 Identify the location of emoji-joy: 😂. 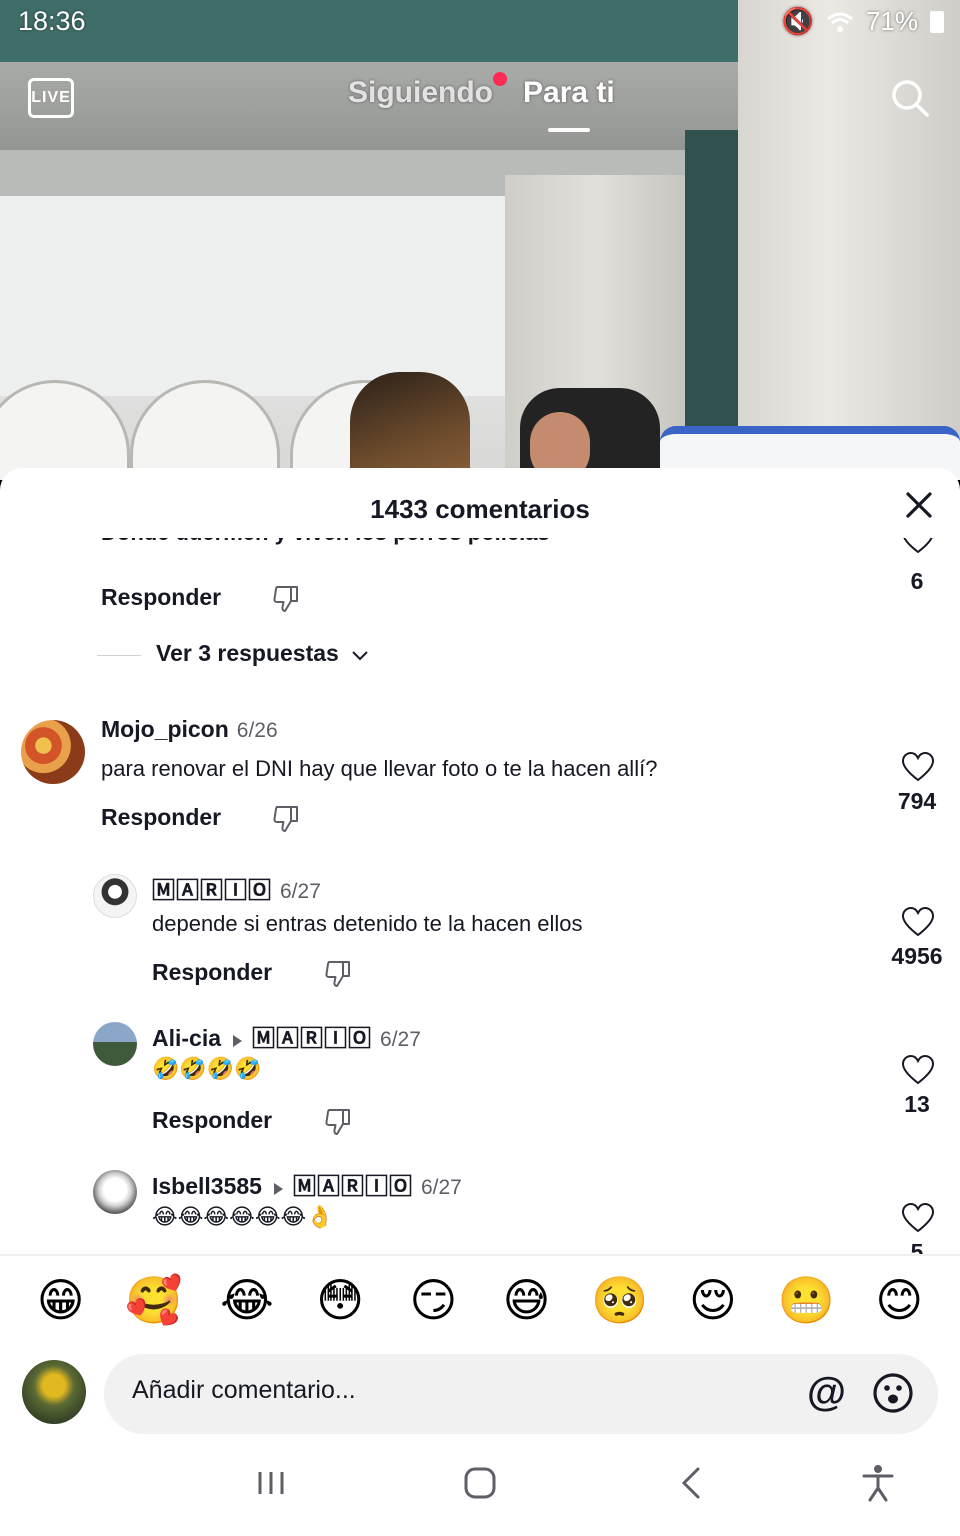
(247, 1300).